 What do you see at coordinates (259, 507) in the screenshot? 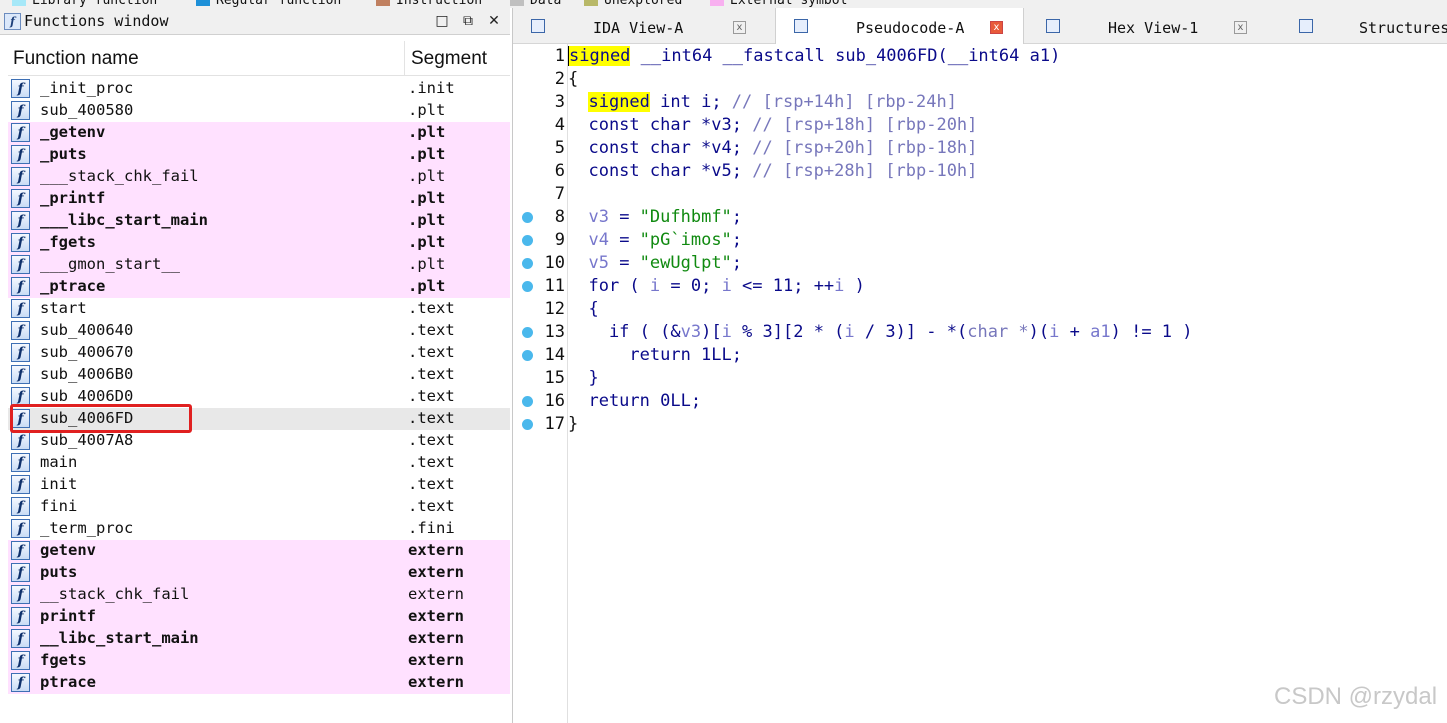
I see `function-row: f fini .text` at bounding box center [259, 507].